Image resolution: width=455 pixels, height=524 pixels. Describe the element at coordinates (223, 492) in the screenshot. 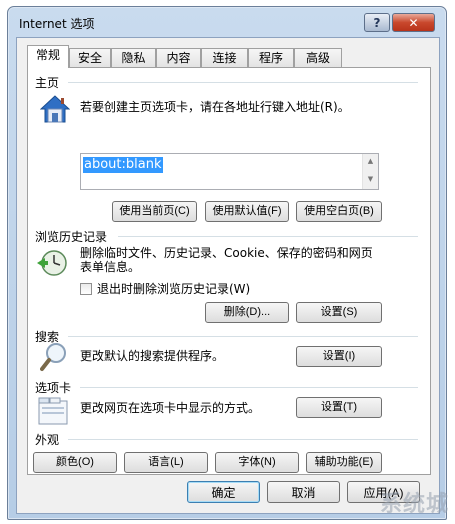

I see `ok-button: 确定` at that location.